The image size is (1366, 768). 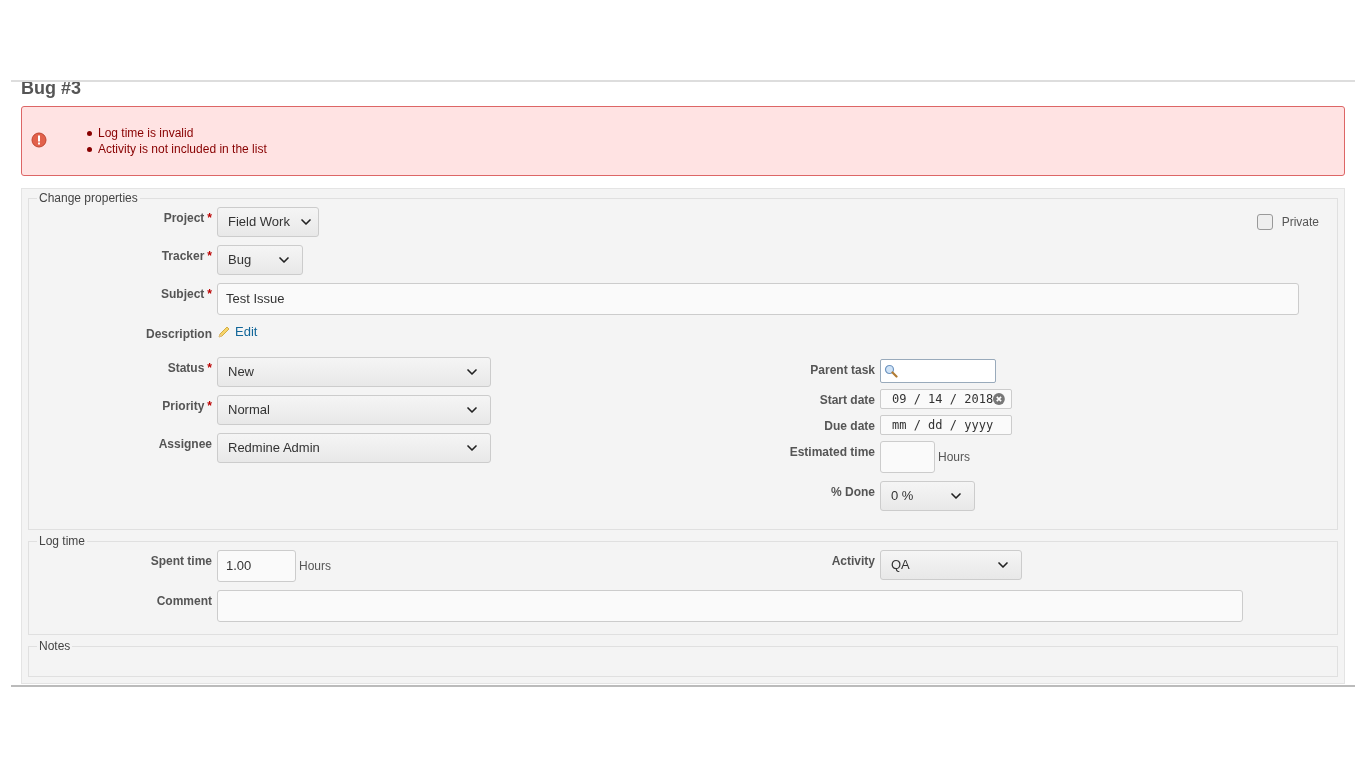 I want to click on field-label: Estimated time, so click(x=832, y=452).